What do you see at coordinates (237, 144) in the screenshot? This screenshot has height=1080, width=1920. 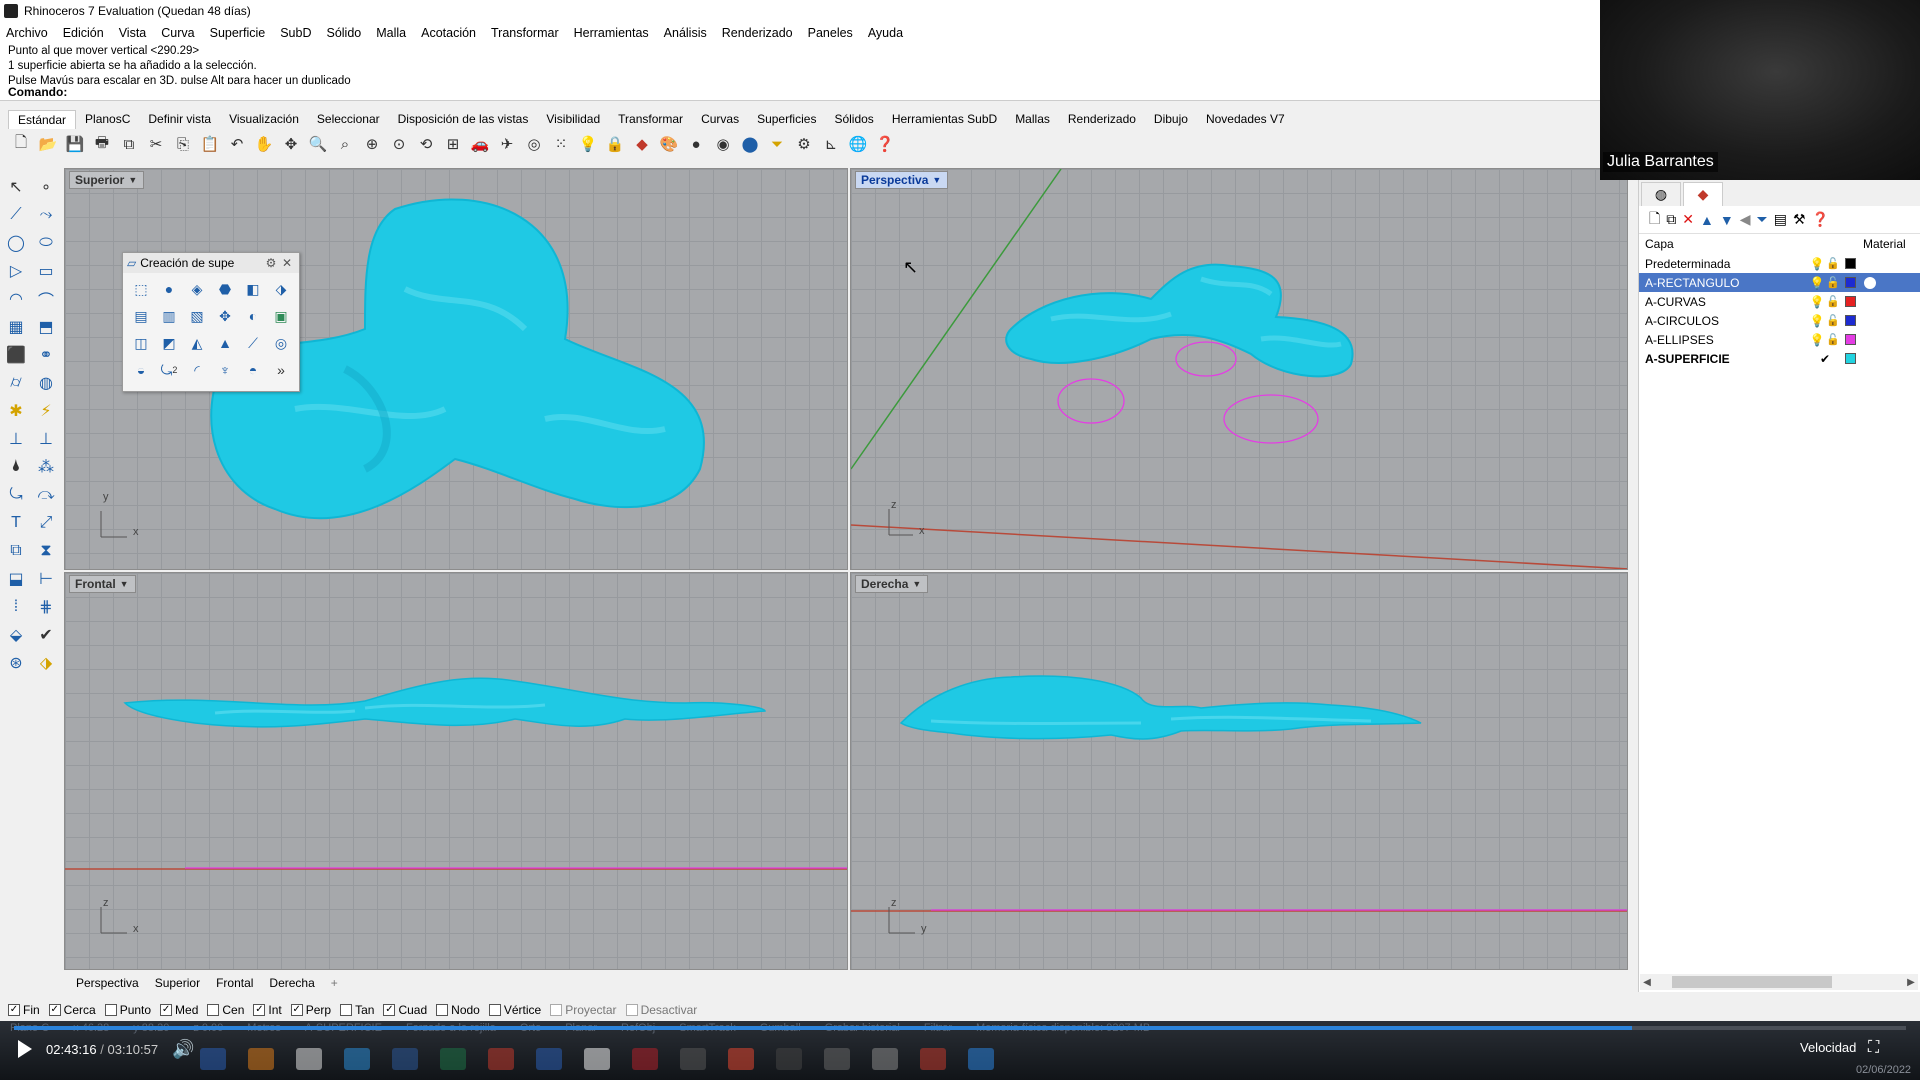 I see `undo-icon: ↶` at bounding box center [237, 144].